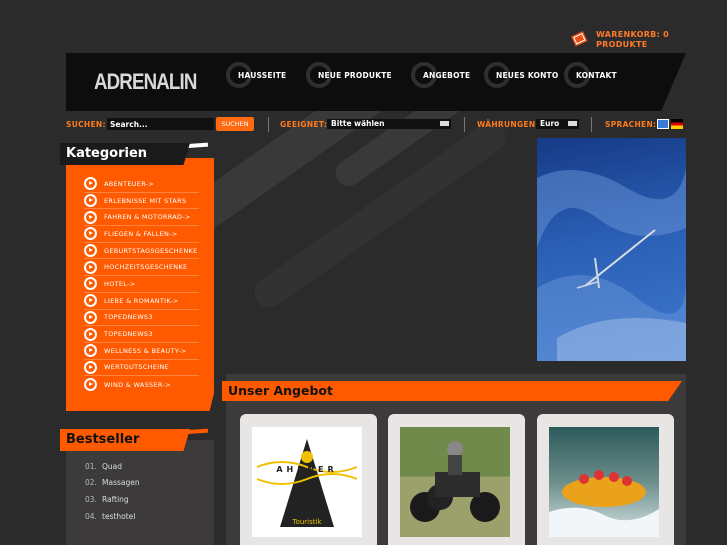 The width and height of the screenshot is (727, 545). I want to click on language-label: SPRACHEN:, so click(631, 124).